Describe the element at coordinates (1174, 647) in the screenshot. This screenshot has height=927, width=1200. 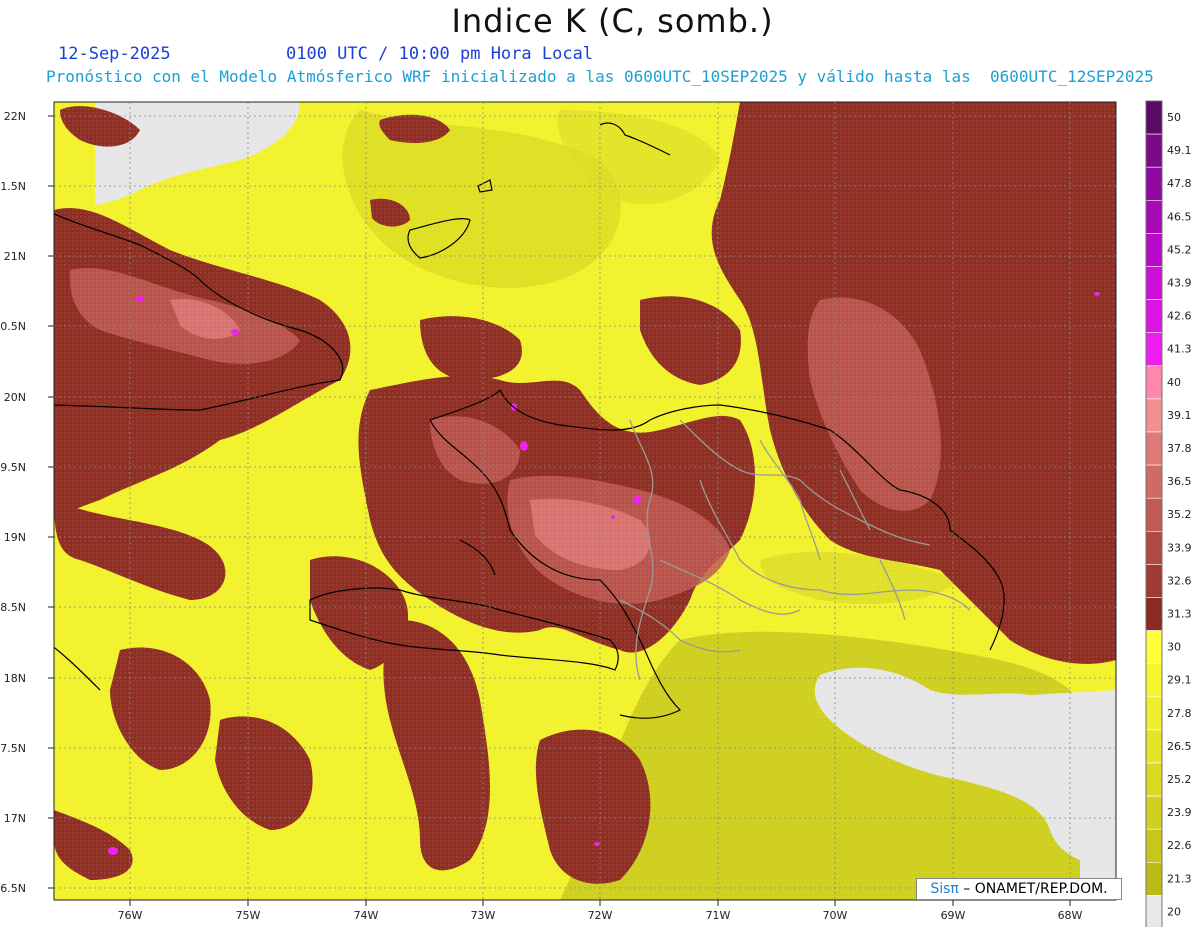
I see `colorbar-label: 30` at that location.